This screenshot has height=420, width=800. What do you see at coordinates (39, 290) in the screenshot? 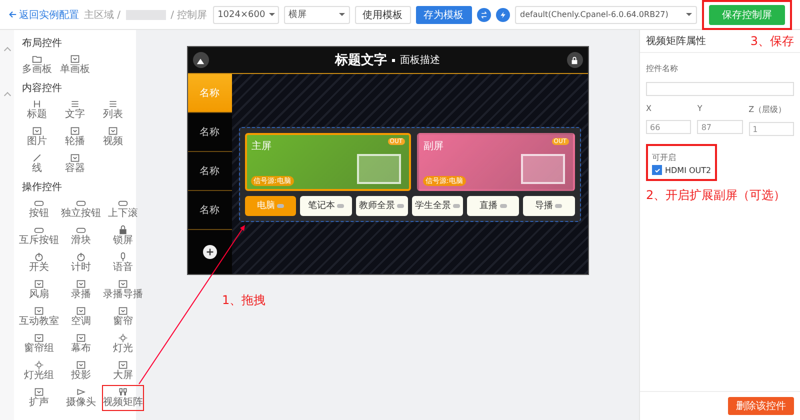
I see `widget-item: 风扇` at bounding box center [39, 290].